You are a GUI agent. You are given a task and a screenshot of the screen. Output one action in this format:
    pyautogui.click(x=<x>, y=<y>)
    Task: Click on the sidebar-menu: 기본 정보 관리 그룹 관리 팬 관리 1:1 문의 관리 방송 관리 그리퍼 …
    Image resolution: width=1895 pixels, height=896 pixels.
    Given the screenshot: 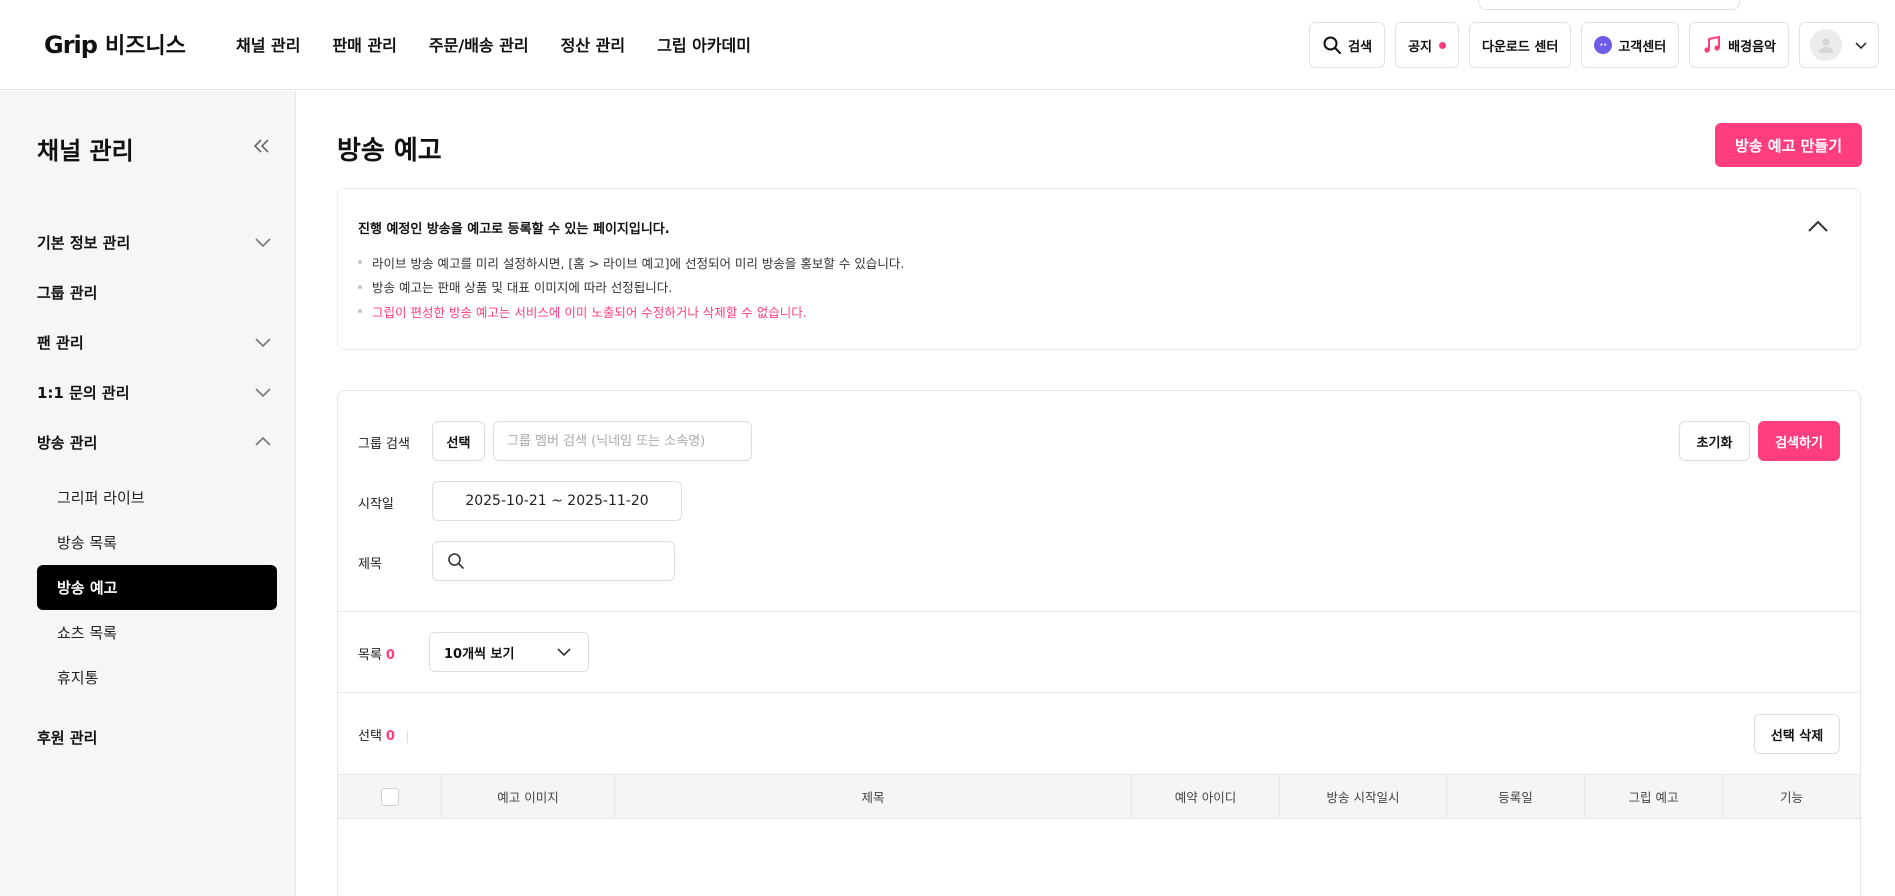 What is the action you would take?
    pyautogui.click(x=157, y=489)
    